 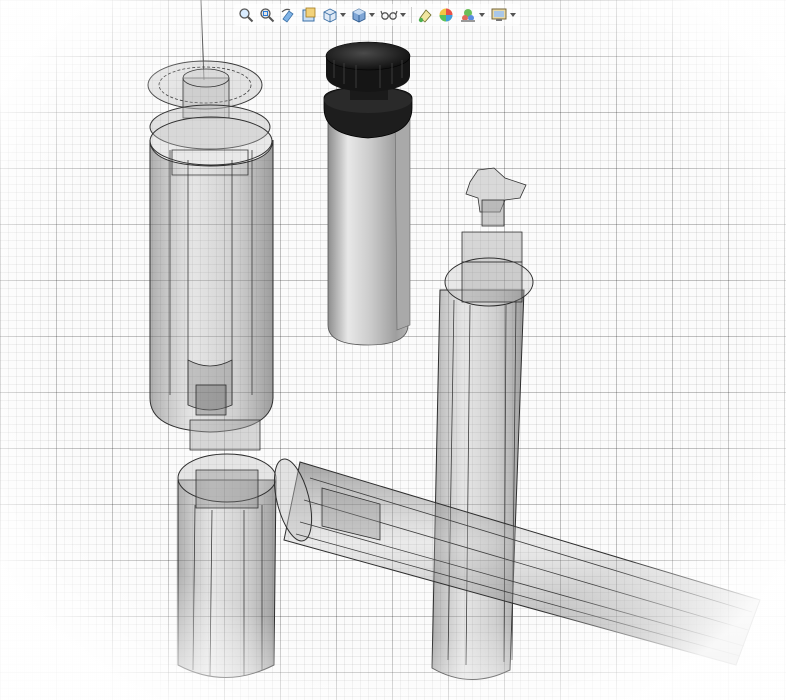 What do you see at coordinates (389, 15) in the screenshot?
I see `glasses-icon` at bounding box center [389, 15].